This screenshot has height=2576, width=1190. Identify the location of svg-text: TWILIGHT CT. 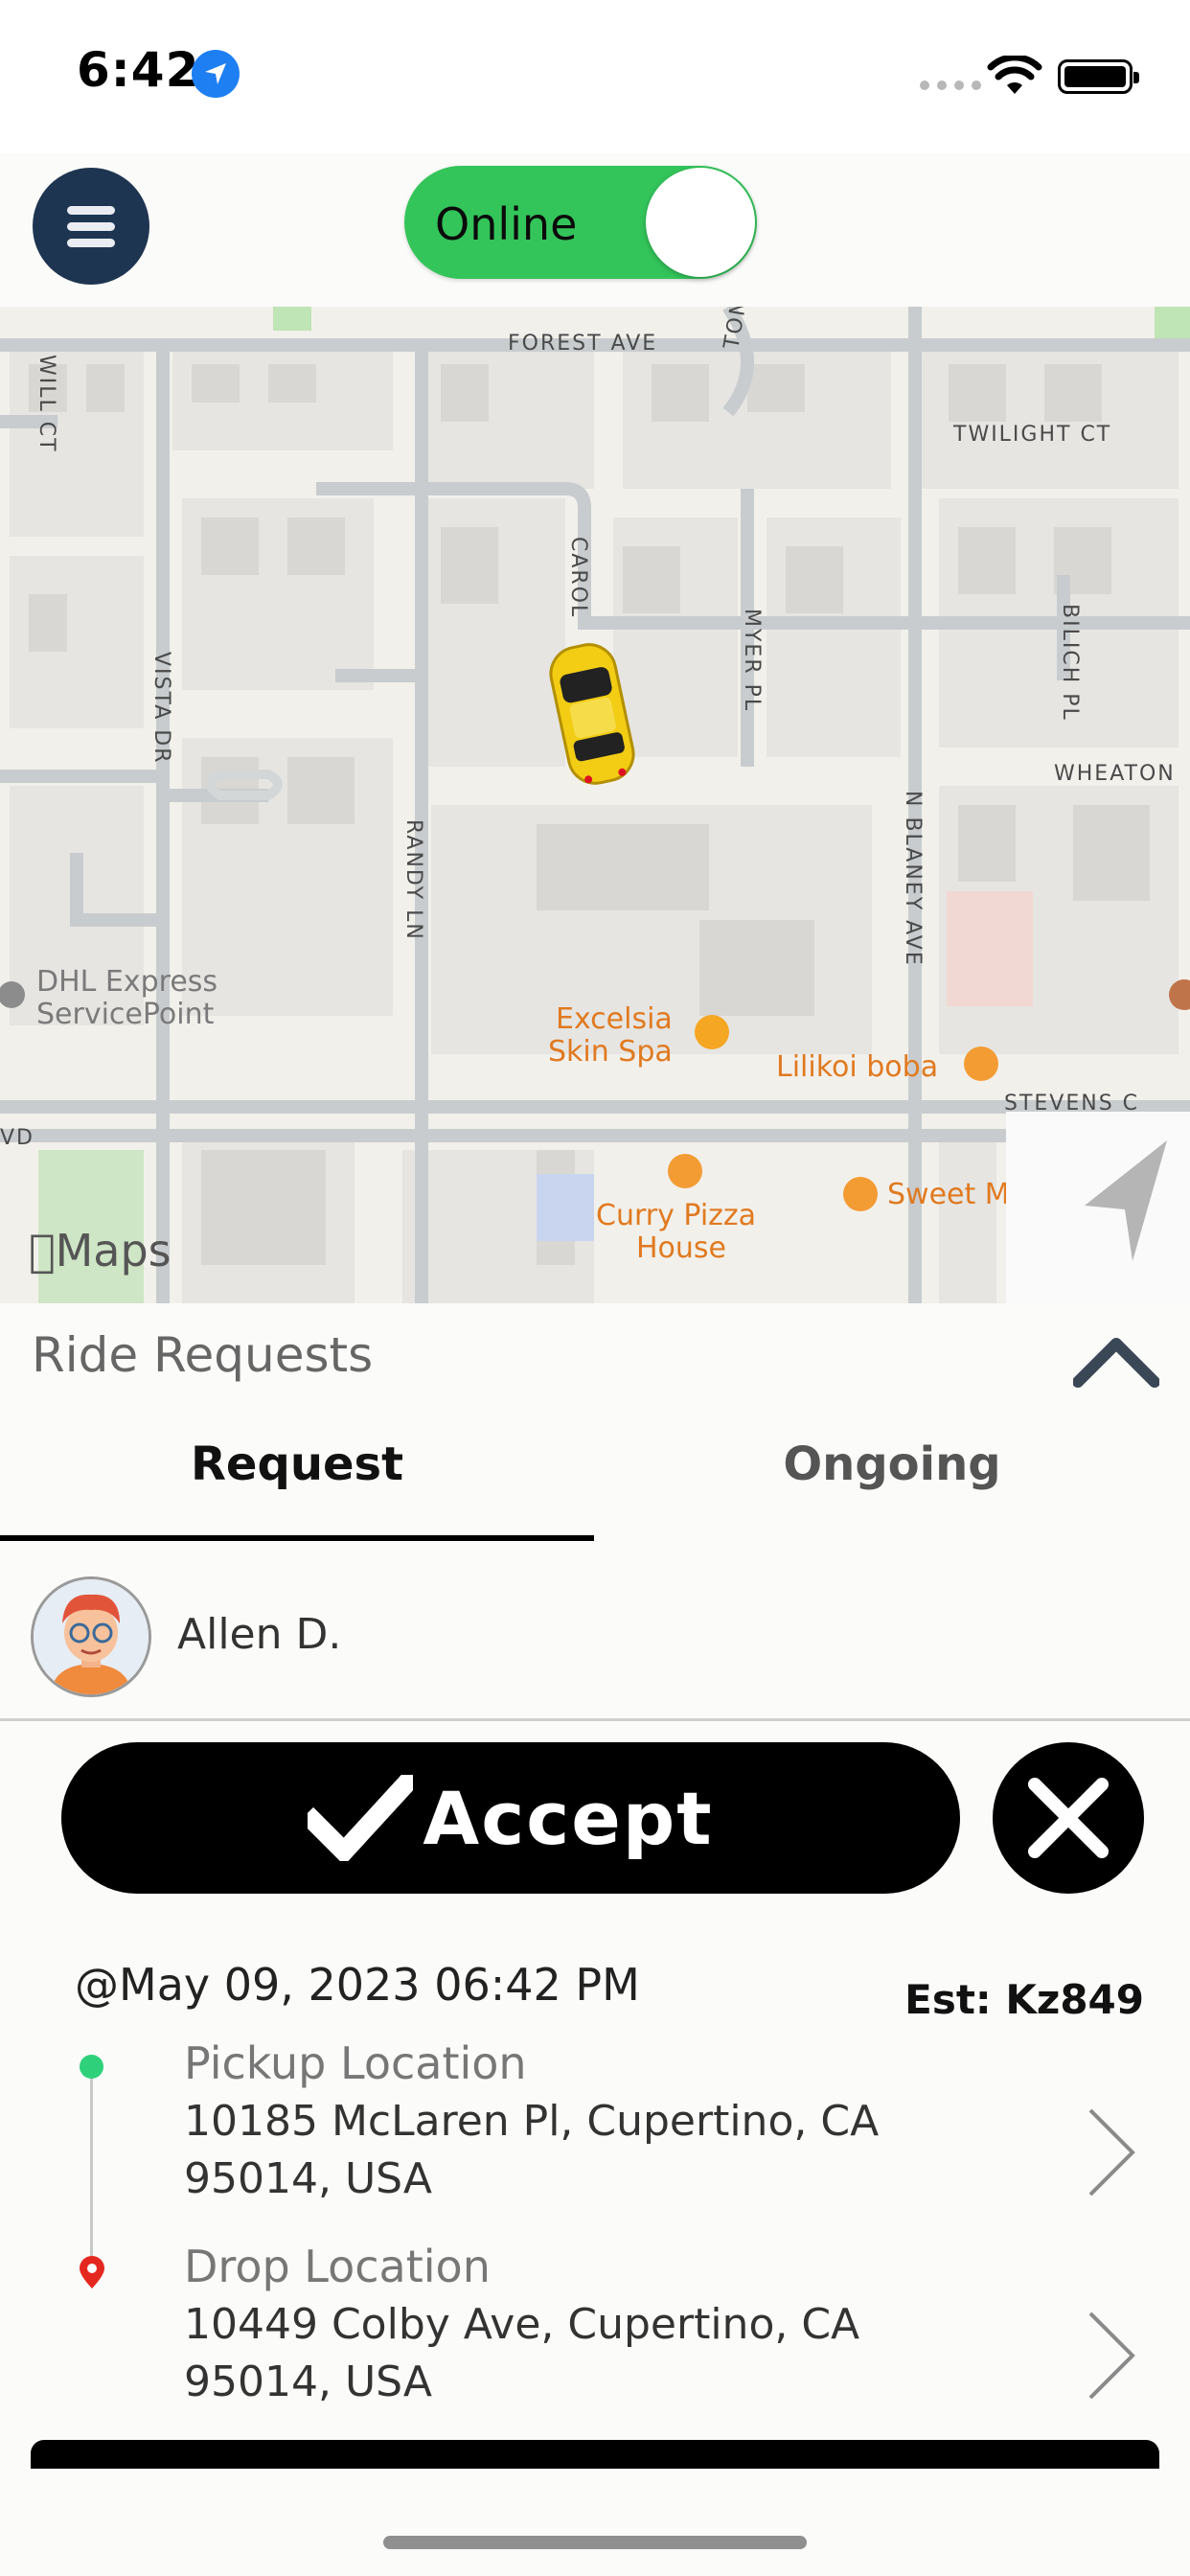
(1032, 435).